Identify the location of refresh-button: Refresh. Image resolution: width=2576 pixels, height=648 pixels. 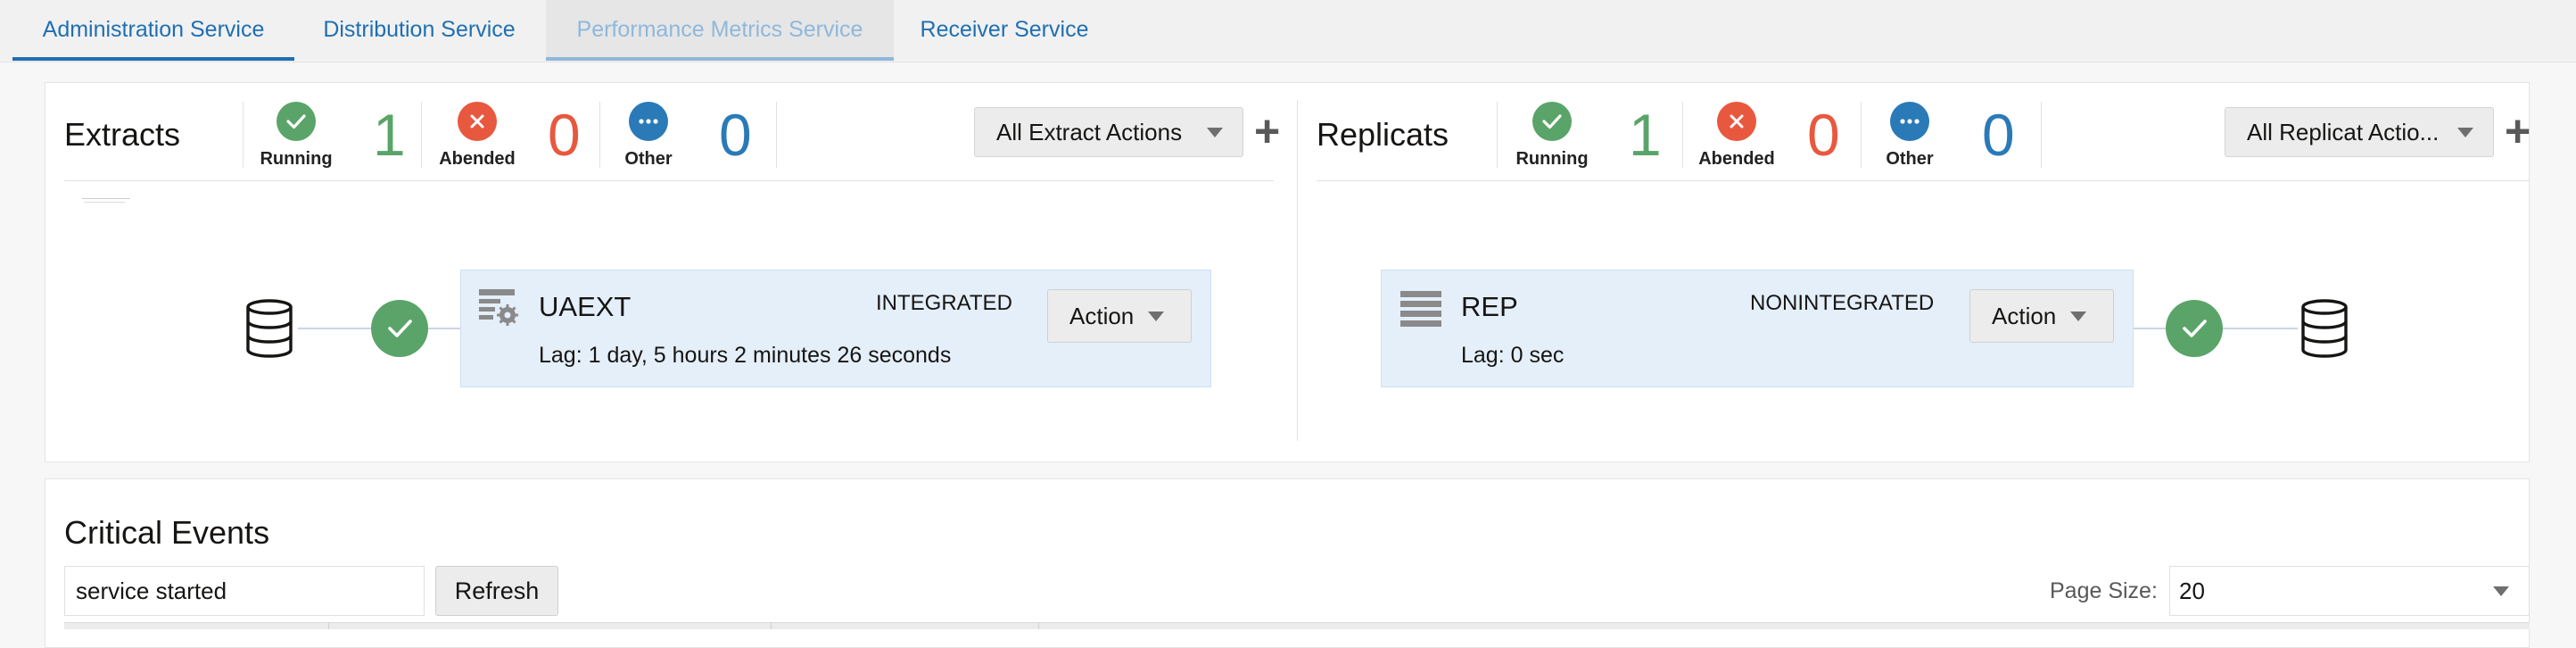
(497, 591).